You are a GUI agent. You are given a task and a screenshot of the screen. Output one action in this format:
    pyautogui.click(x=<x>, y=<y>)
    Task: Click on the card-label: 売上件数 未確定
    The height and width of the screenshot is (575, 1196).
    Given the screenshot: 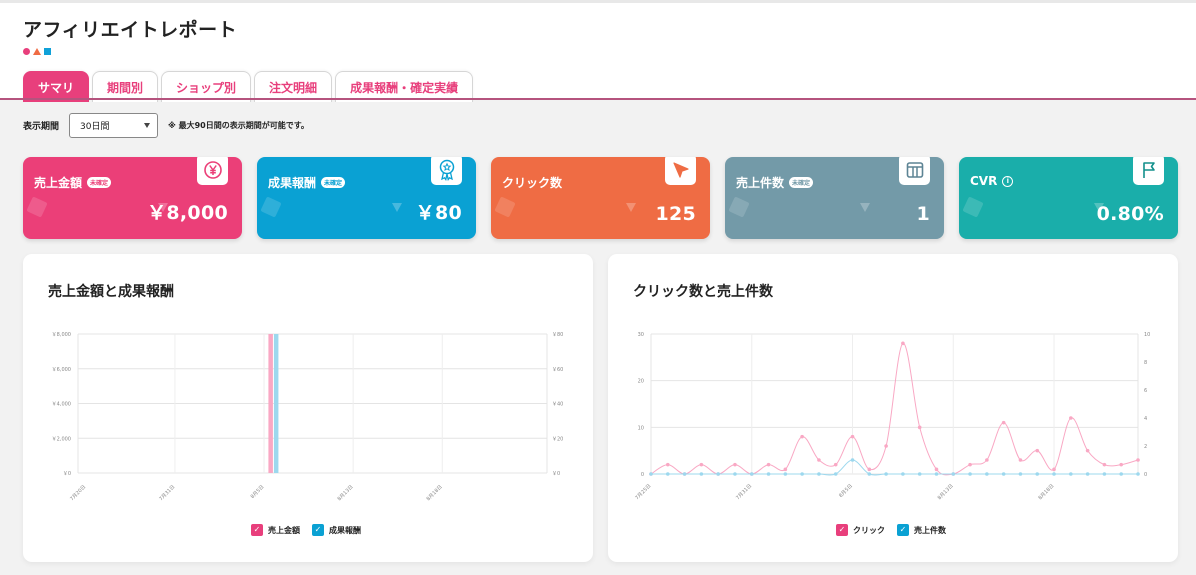 What is the action you would take?
    pyautogui.click(x=775, y=182)
    